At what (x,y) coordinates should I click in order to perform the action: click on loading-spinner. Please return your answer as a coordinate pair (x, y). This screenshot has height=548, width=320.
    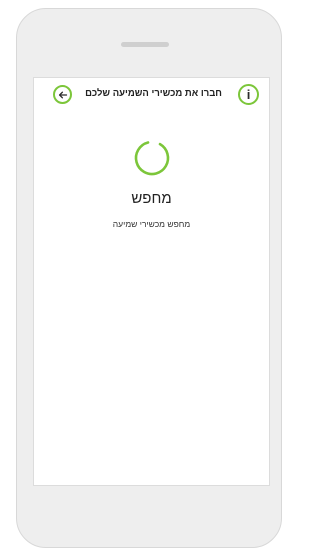
    Looking at the image, I should click on (152, 158).